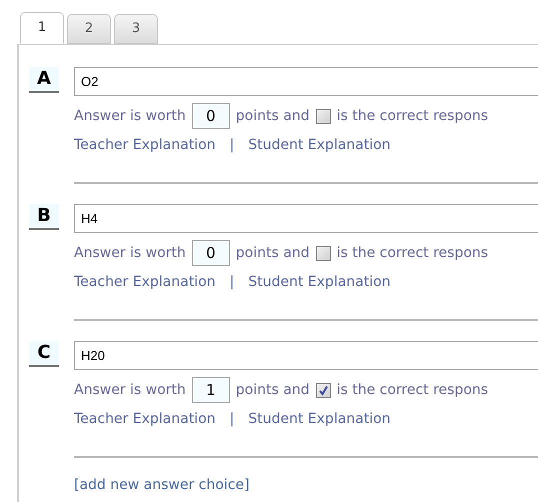 This screenshot has height=502, width=538. What do you see at coordinates (306, 218) in the screenshot?
I see `answer-input: H4` at bounding box center [306, 218].